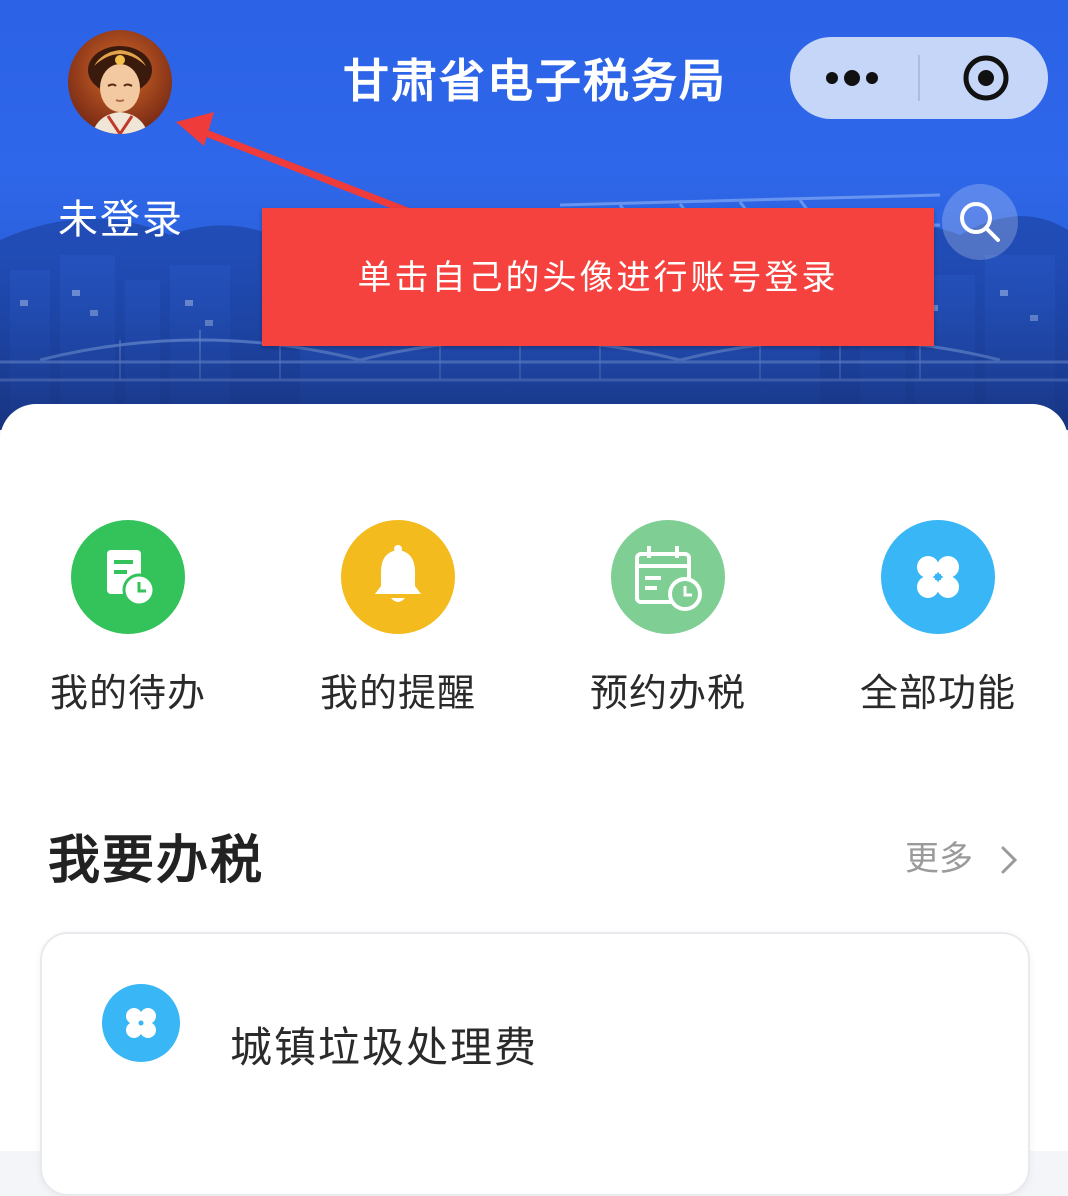  I want to click on close-target-icon, so click(986, 78).